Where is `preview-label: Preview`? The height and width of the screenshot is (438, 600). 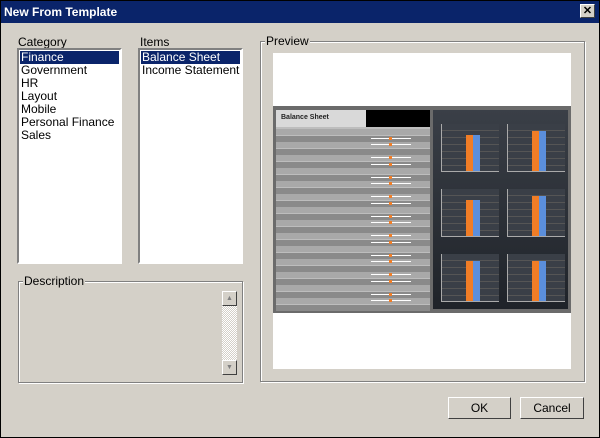
preview-label: Preview is located at coordinates (287, 41).